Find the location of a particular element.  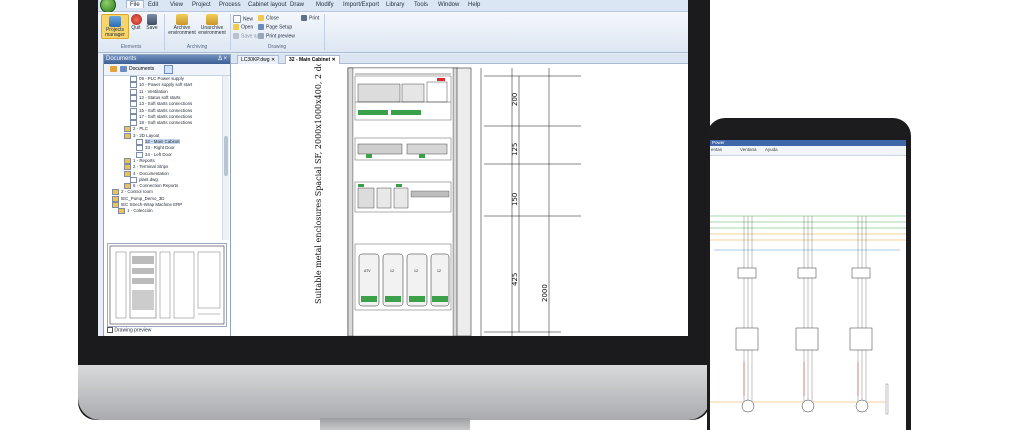

tree-item-label: IEC_Pump_Demo_3D is located at coordinates (143, 198).